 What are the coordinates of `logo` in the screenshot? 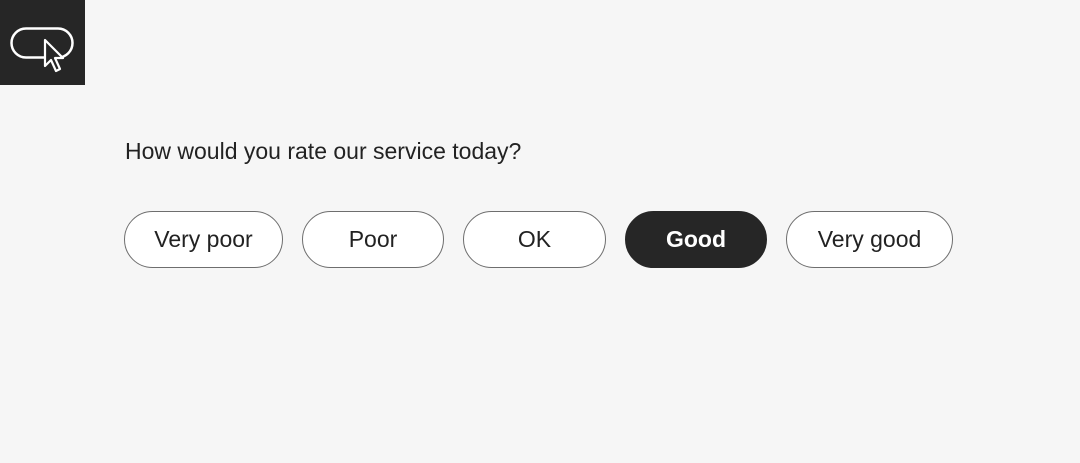 It's located at (42, 42).